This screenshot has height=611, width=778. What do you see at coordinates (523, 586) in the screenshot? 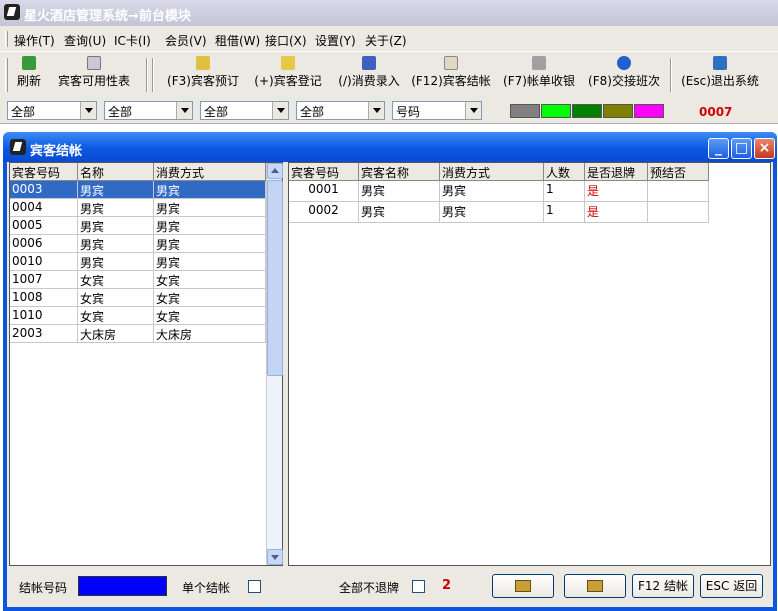
I see `import-button` at bounding box center [523, 586].